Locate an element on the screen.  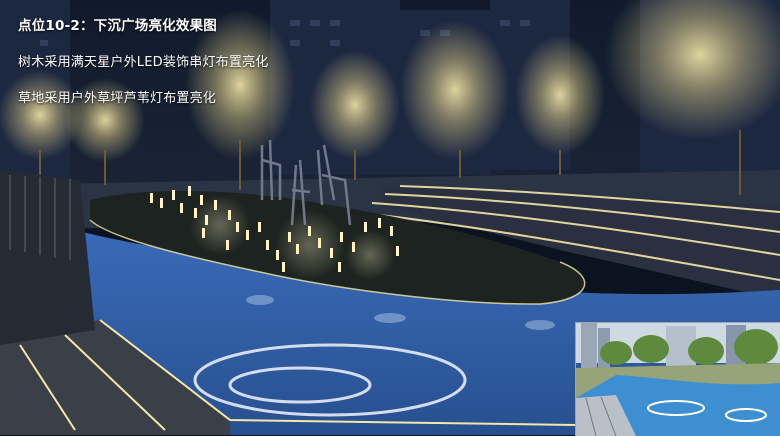
page-title: 点位10-2：下沉广场亮化效果图 is located at coordinates (117, 26).